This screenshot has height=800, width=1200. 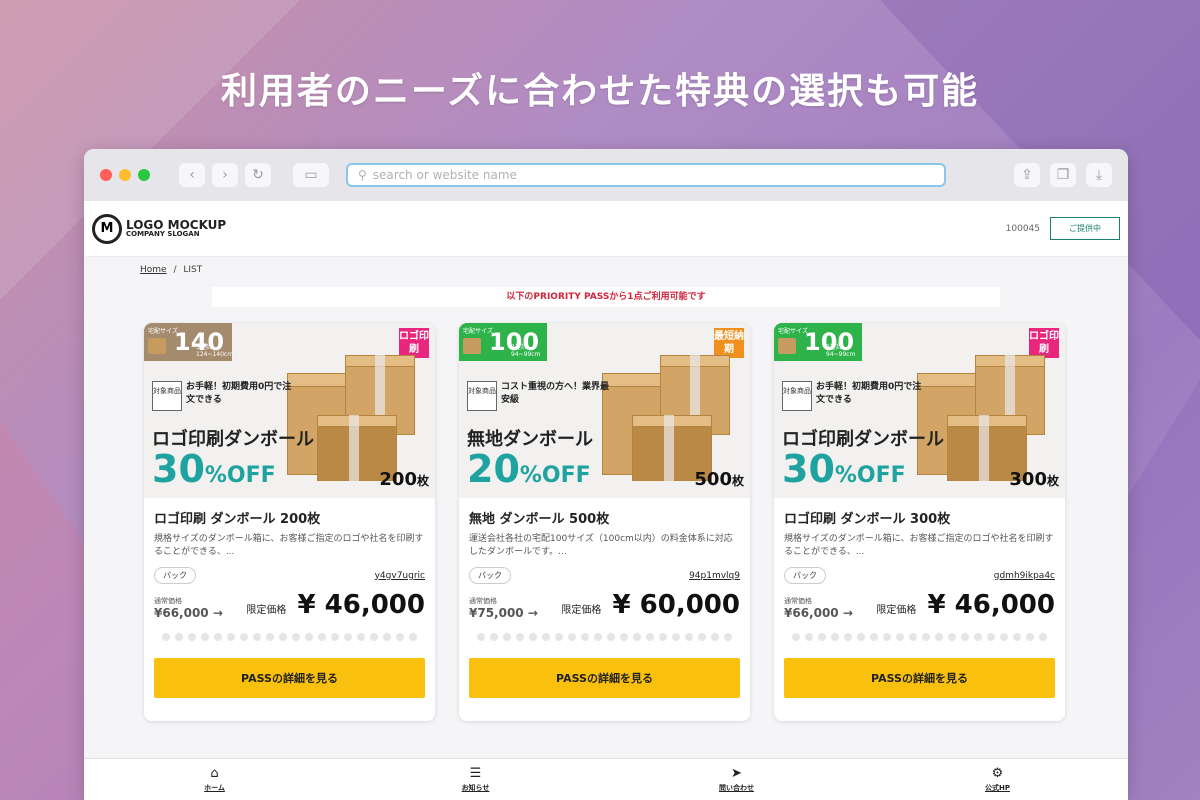 What do you see at coordinates (1063, 175) in the screenshot?
I see `tabs-icon: ❐` at bounding box center [1063, 175].